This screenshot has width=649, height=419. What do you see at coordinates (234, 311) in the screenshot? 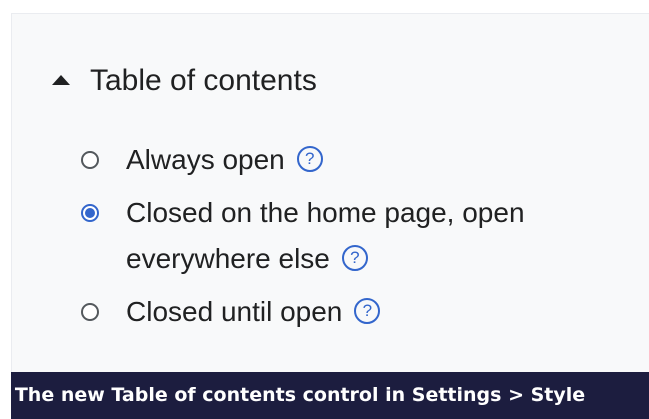
I see `option-label: Closed until open` at bounding box center [234, 311].